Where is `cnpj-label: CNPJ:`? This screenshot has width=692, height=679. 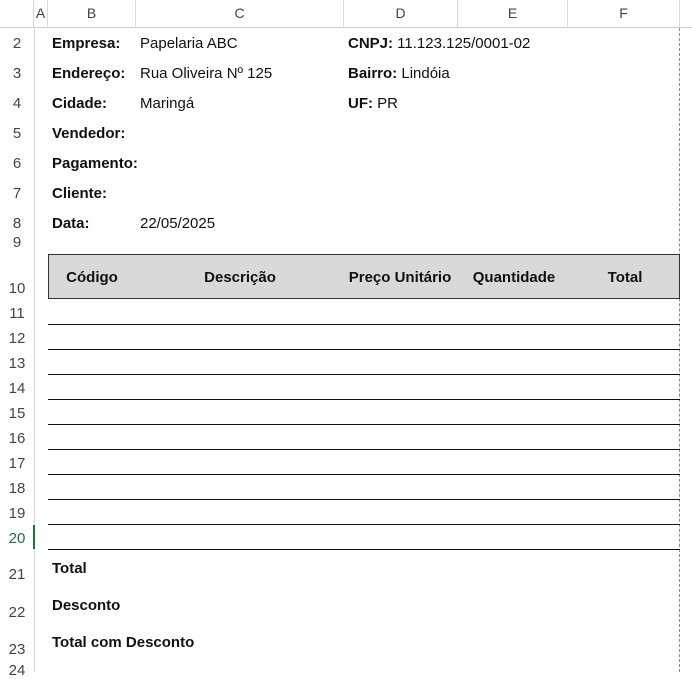 cnpj-label: CNPJ: is located at coordinates (371, 43).